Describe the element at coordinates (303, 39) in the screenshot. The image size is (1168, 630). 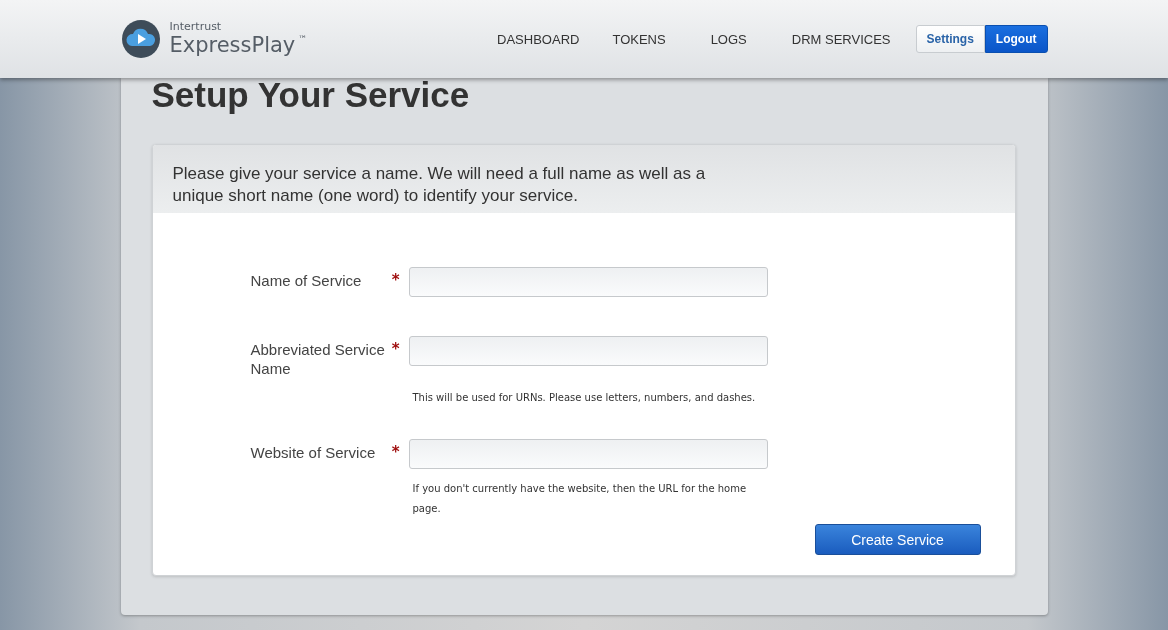
I see `trademark-mark: ™` at that location.